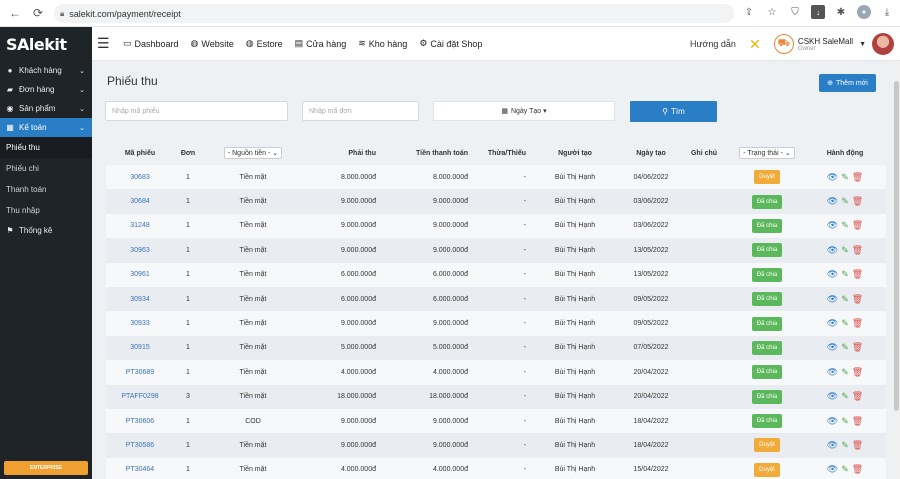 This screenshot has width=900, height=479. Describe the element at coordinates (360, 111) in the screenshot. I see `order-code-input: Nhập mã đơn` at that location.